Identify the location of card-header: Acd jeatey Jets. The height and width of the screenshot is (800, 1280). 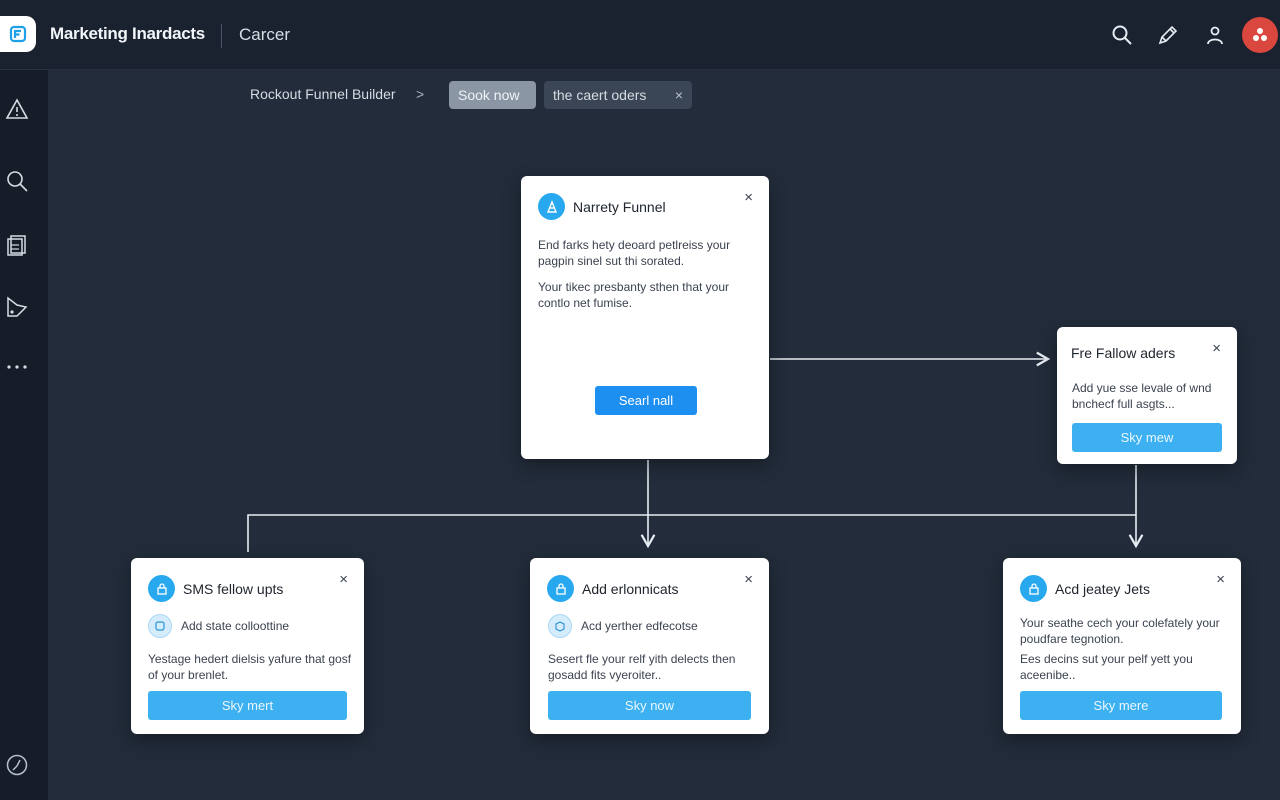
(1085, 588).